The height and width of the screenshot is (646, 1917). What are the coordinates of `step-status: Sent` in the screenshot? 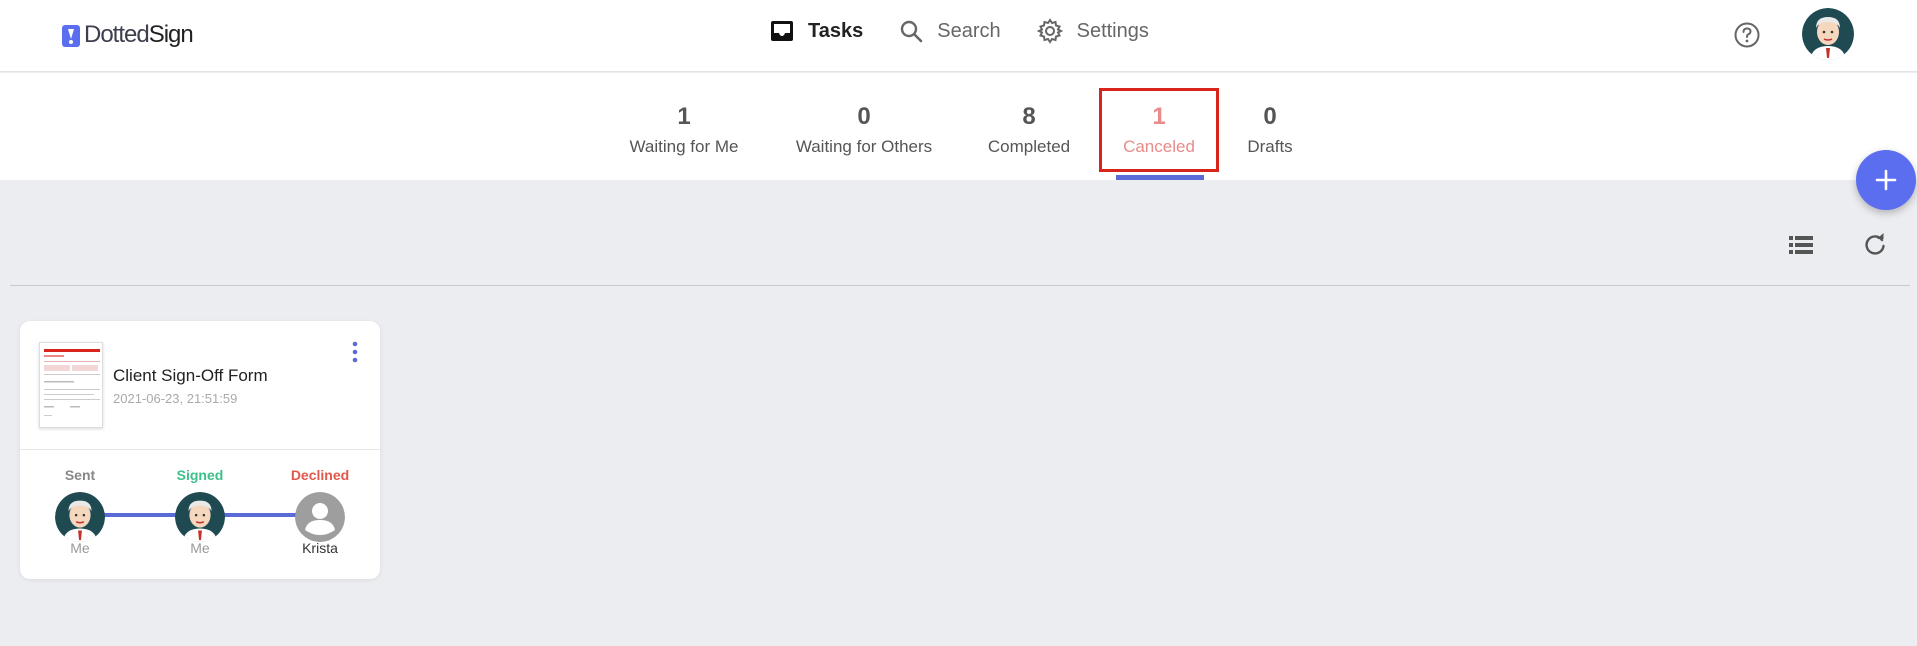 It's located at (80, 475).